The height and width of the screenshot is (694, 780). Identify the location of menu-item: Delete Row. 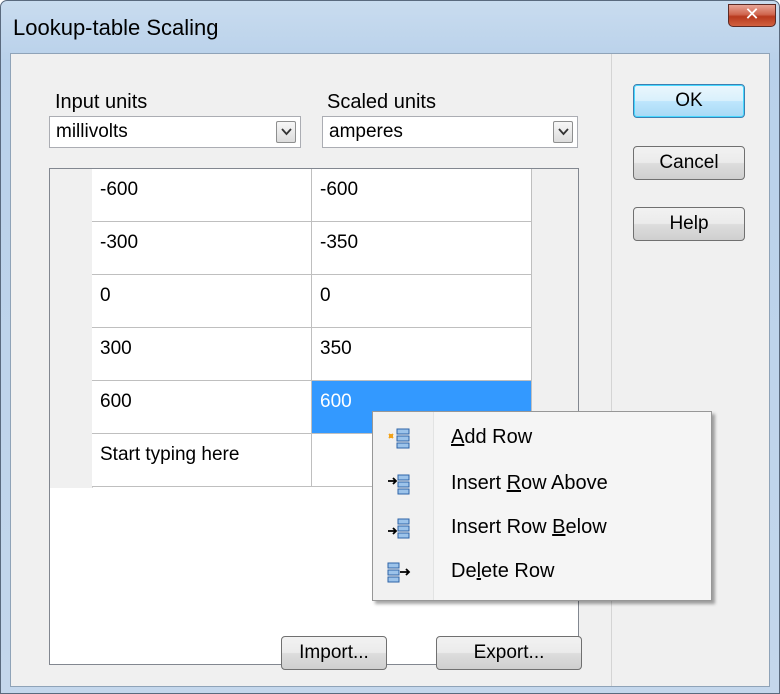
(542, 572).